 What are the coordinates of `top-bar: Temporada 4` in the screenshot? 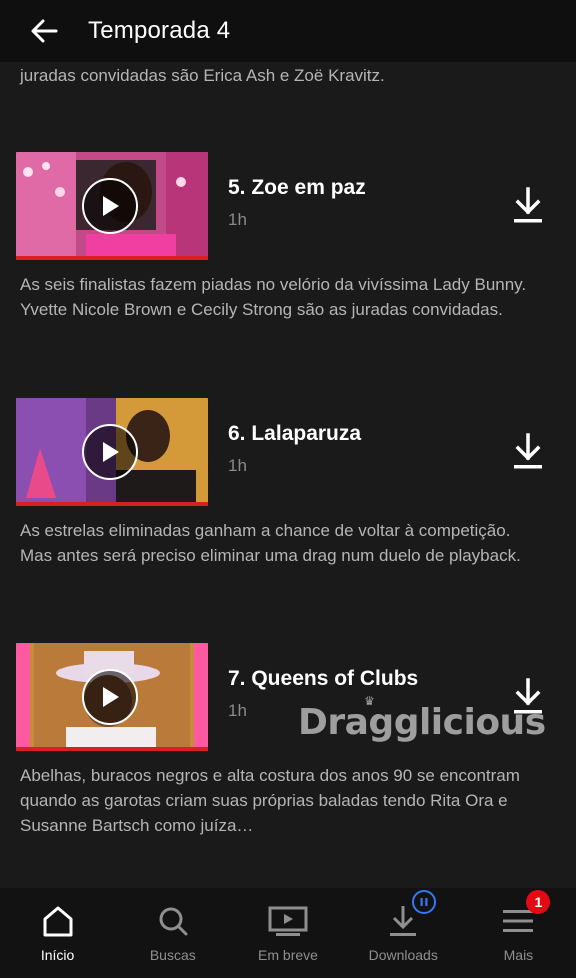 It's located at (288, 31).